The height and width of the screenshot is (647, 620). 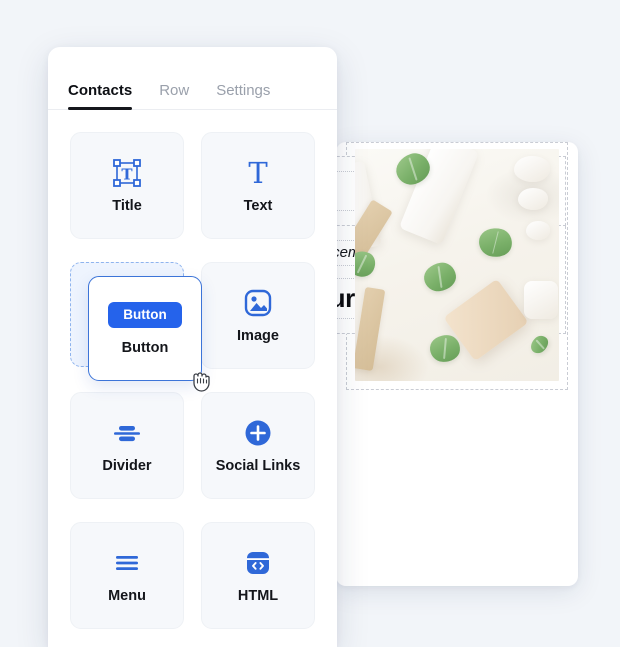 What do you see at coordinates (258, 595) in the screenshot?
I see `block-label-html: HTML` at bounding box center [258, 595].